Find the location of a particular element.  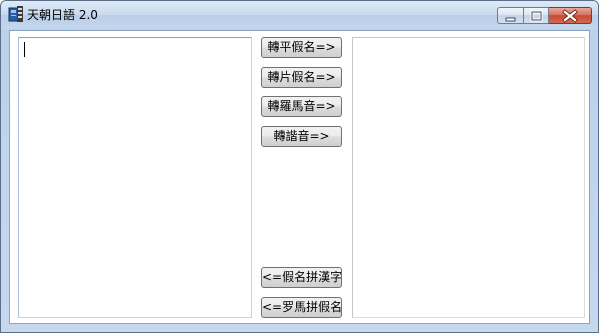

to-hiragana-button: 轉平假名=> is located at coordinates (301, 47).